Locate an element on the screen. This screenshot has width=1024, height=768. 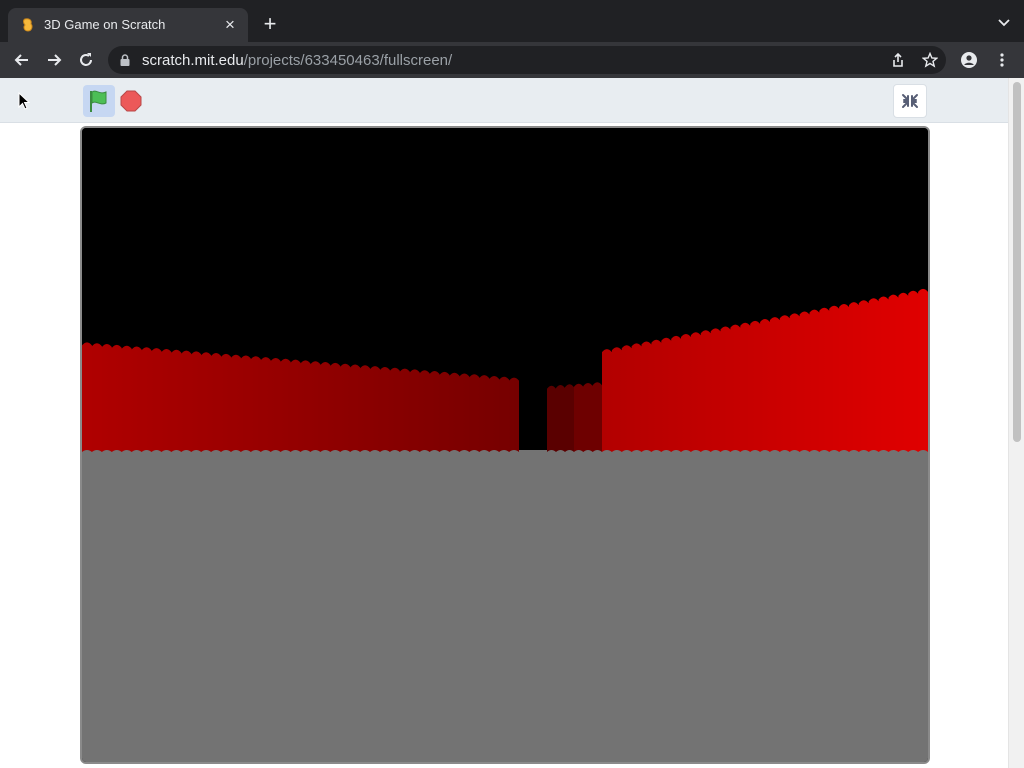
exit-fullscreen-icon is located at coordinates (910, 101).